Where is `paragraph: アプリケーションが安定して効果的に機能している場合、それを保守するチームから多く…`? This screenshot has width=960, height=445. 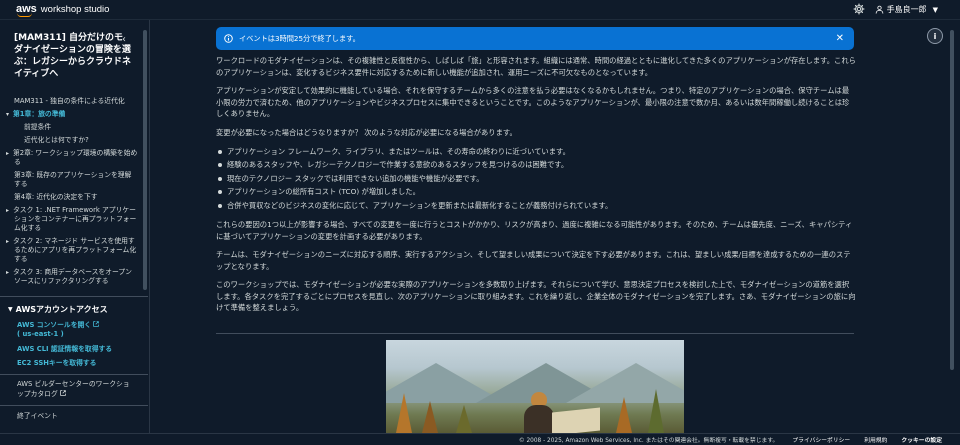 paragraph: アプリケーションが安定して効果的に機能している場合、それを保守するチームから多く… is located at coordinates (533, 102).